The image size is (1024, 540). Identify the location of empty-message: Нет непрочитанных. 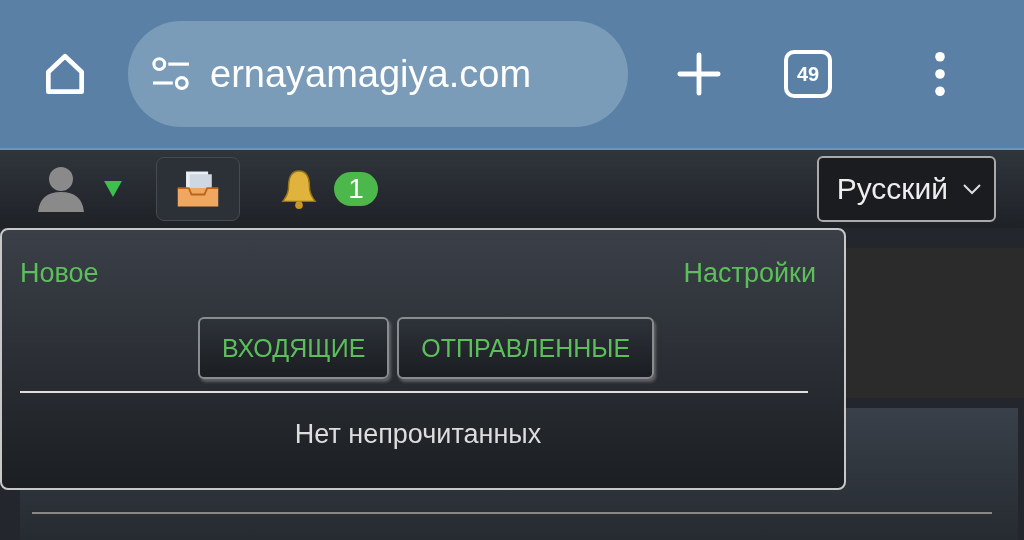
(418, 434).